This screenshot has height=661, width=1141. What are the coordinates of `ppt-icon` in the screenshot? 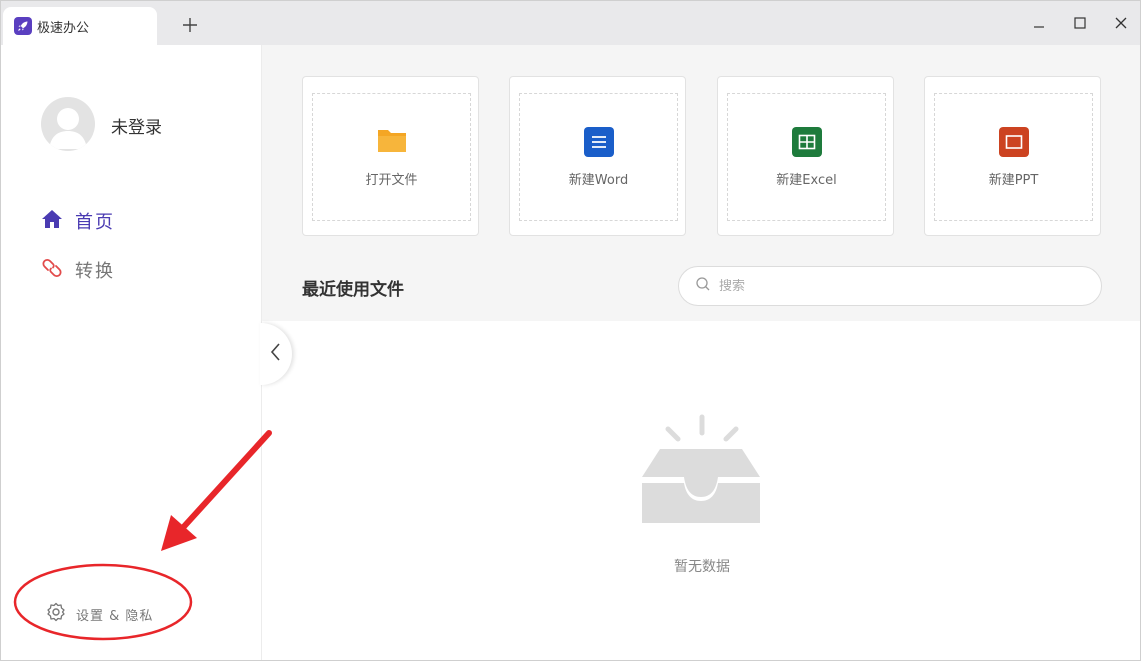 It's located at (1013, 141).